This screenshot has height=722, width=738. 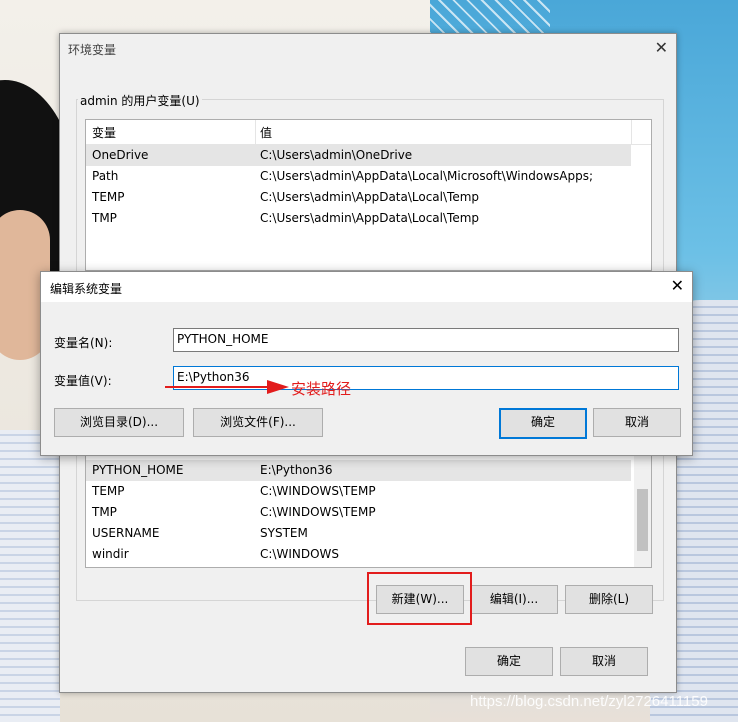 I want to click on table-row: PYTHON_HOME E:\Python36, so click(x=358, y=470).